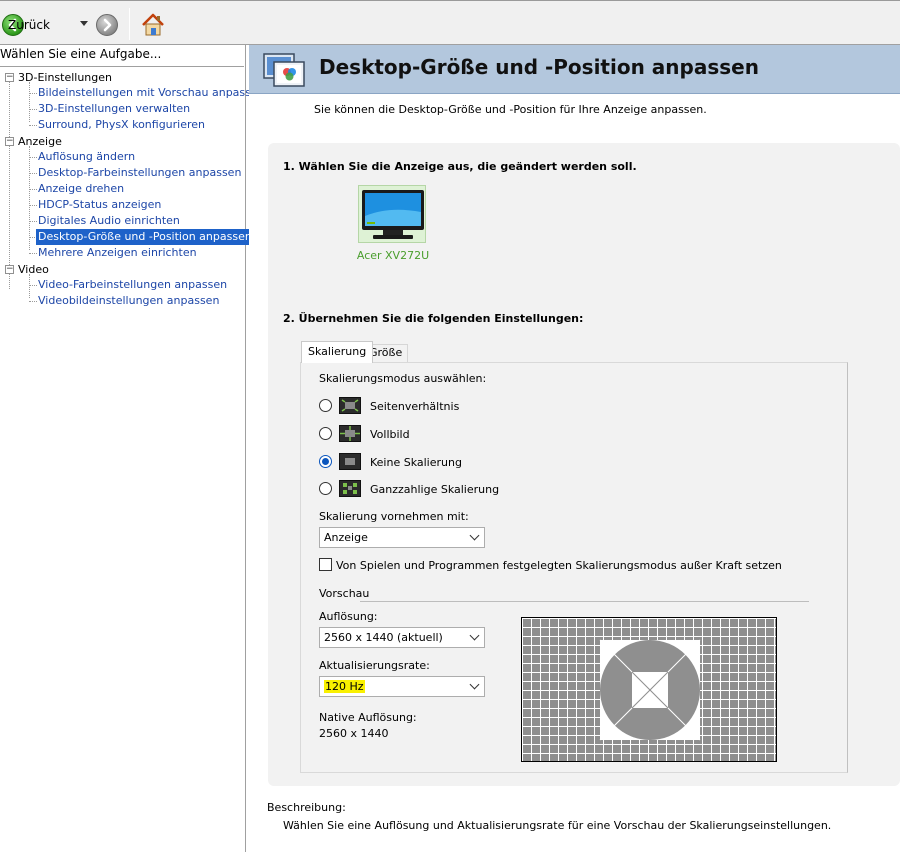 The height and width of the screenshot is (852, 900). Describe the element at coordinates (368, 717) in the screenshot. I see `native-resolution-label: Native Auflösung:` at that location.